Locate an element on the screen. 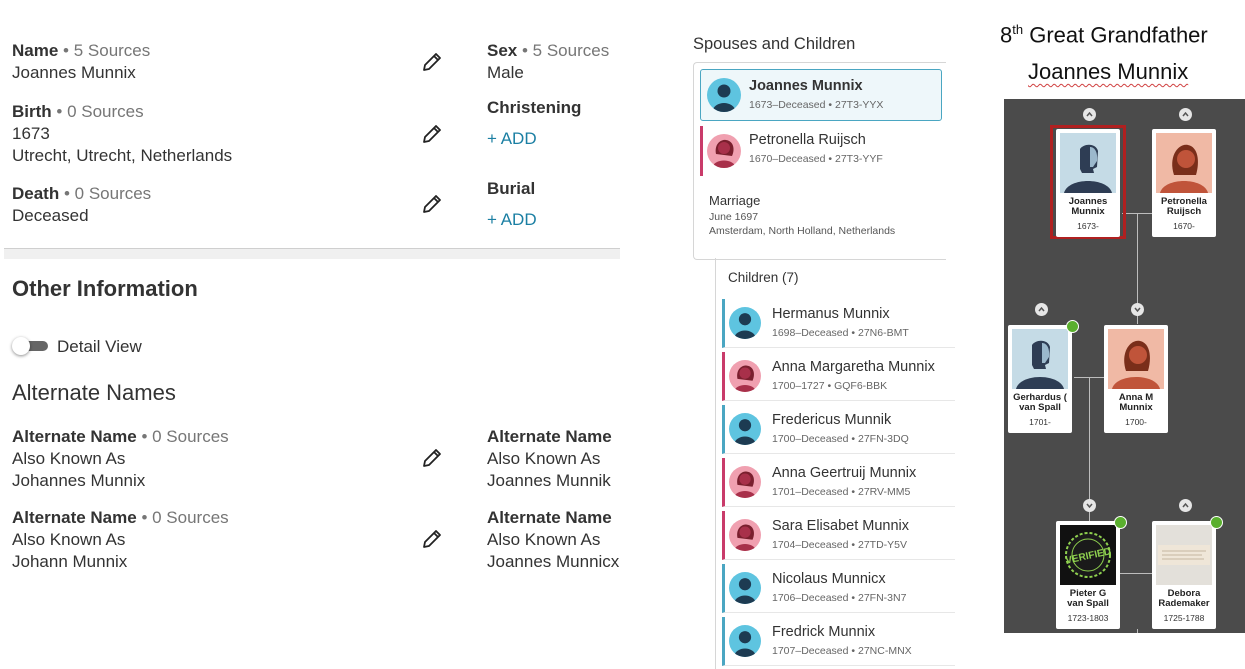 This screenshot has width=1245, height=669. card-dates: 1725-1788 is located at coordinates (1184, 618).